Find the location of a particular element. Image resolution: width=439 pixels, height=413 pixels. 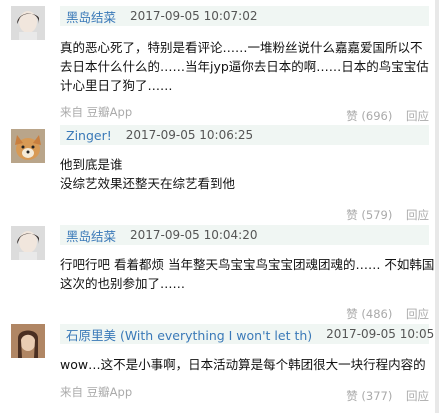

comment-line: 没综艺效果还整天在综艺看到他 is located at coordinates (148, 183).